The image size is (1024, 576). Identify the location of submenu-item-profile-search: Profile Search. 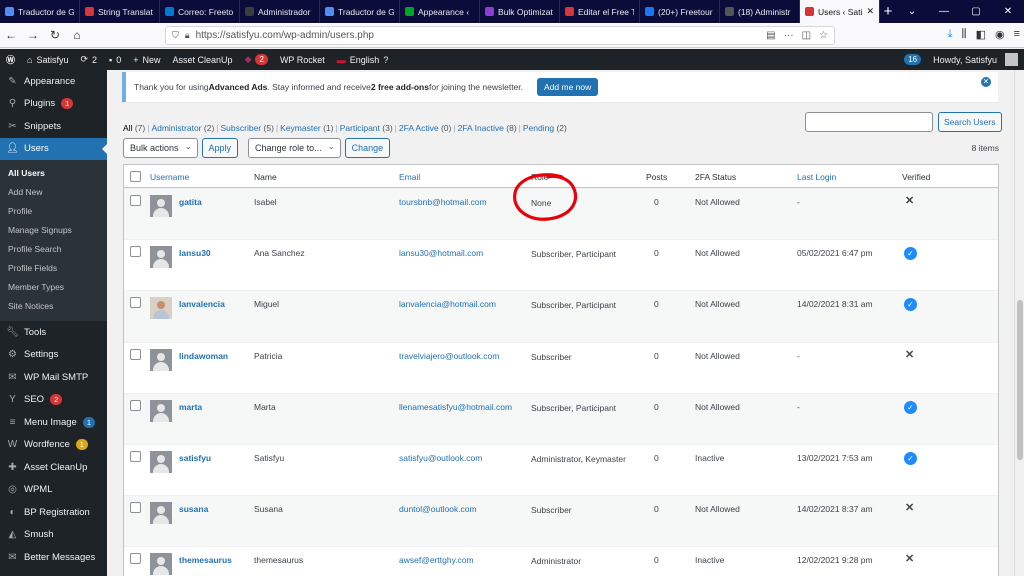
(53, 248).